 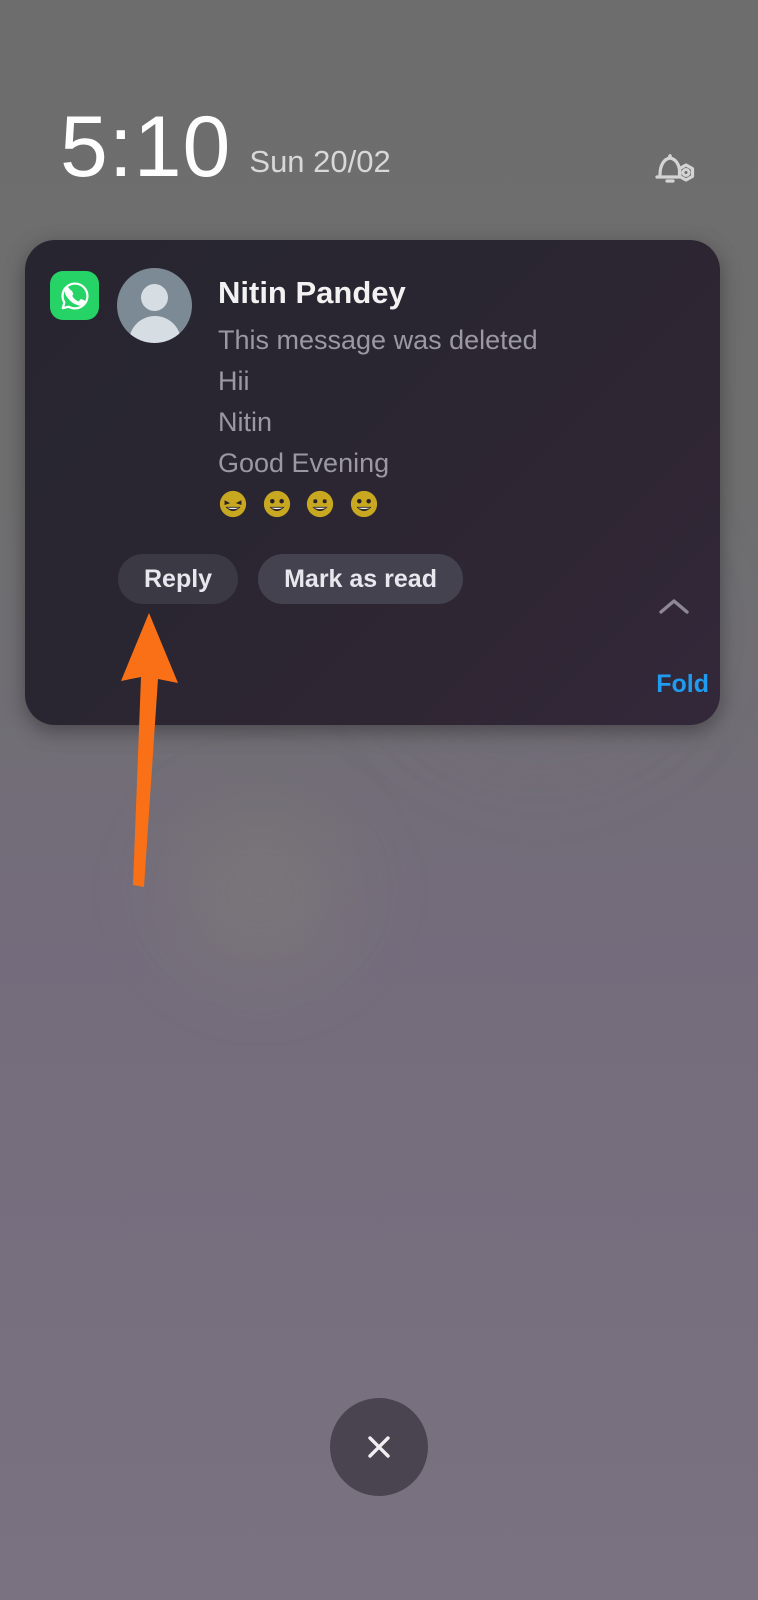 I want to click on close-notifications-button, so click(x=379, y=1447).